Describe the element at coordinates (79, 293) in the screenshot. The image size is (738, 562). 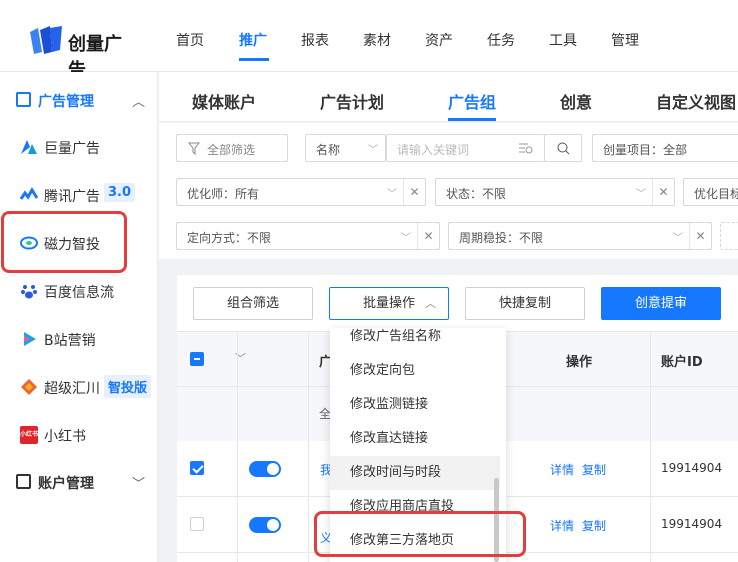
I see `sidebar-item-label: 百度信息流` at that location.